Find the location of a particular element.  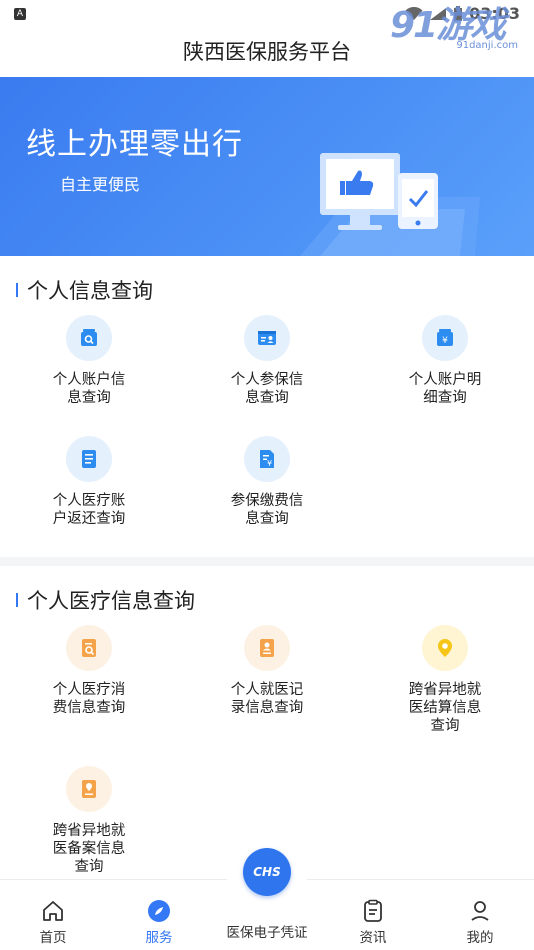

tab-mine: 我的 is located at coordinates (480, 915).